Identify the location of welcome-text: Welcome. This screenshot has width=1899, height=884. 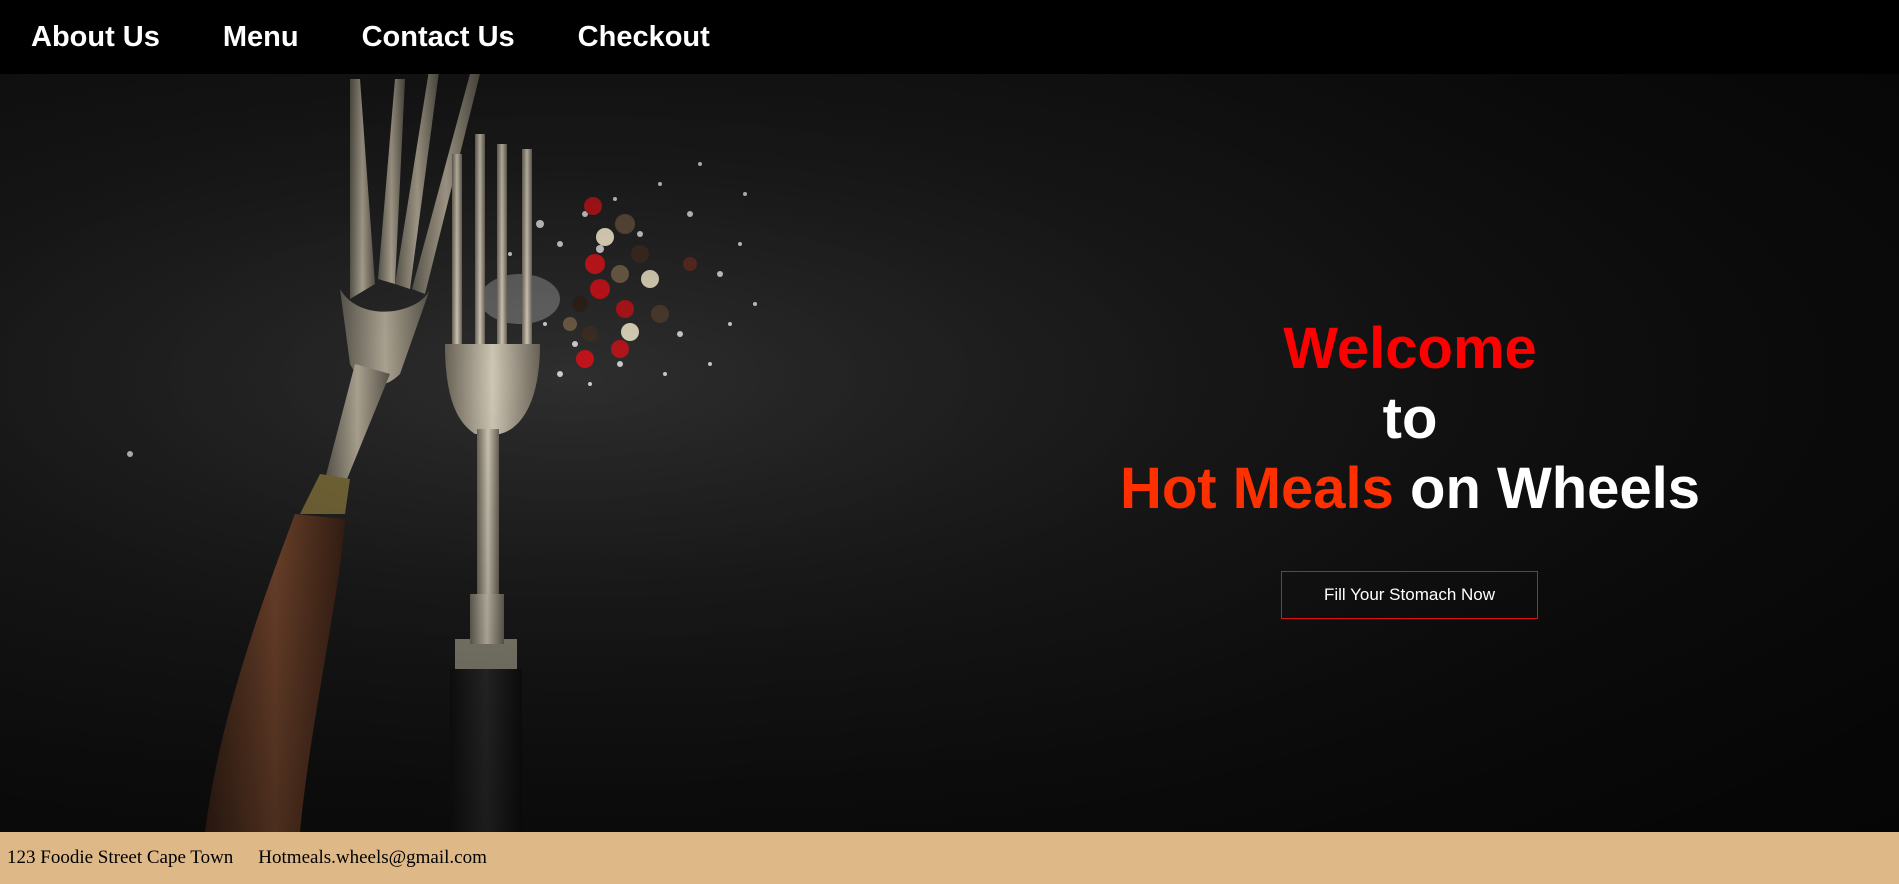
(1410, 348).